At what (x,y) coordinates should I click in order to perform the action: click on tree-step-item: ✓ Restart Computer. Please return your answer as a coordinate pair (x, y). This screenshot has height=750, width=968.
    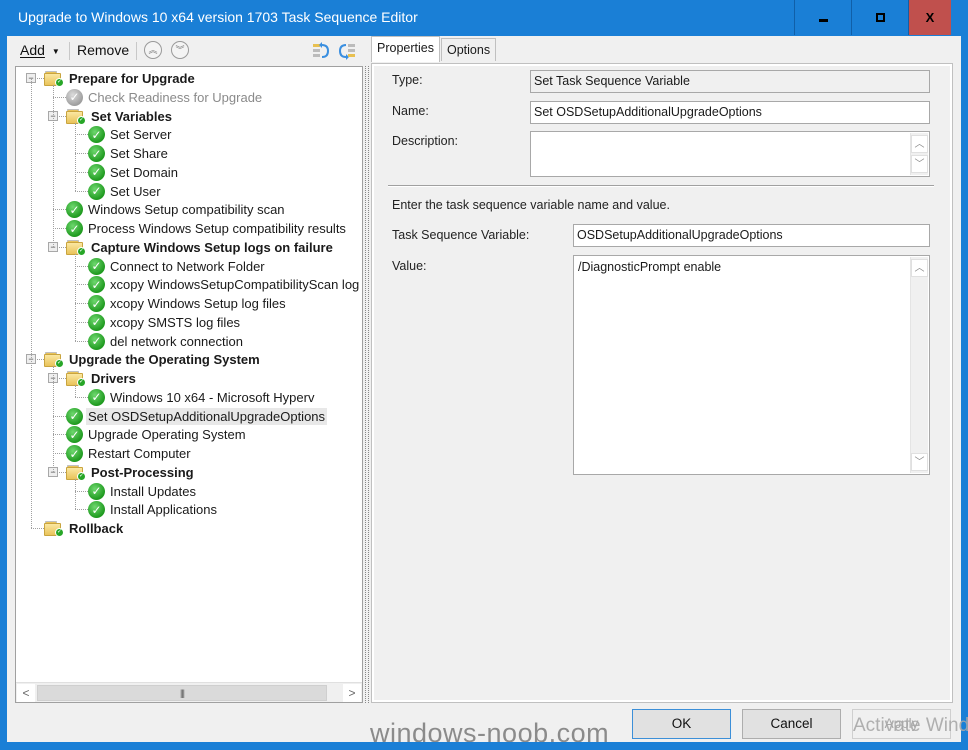
    Looking at the image, I should click on (129, 453).